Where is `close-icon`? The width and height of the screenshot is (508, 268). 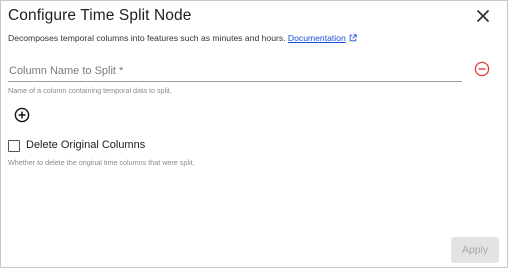
close-icon is located at coordinates (483, 16).